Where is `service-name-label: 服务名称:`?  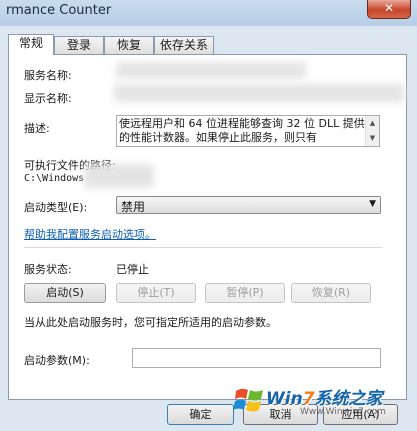 service-name-label: 服务名称: is located at coordinates (48, 75).